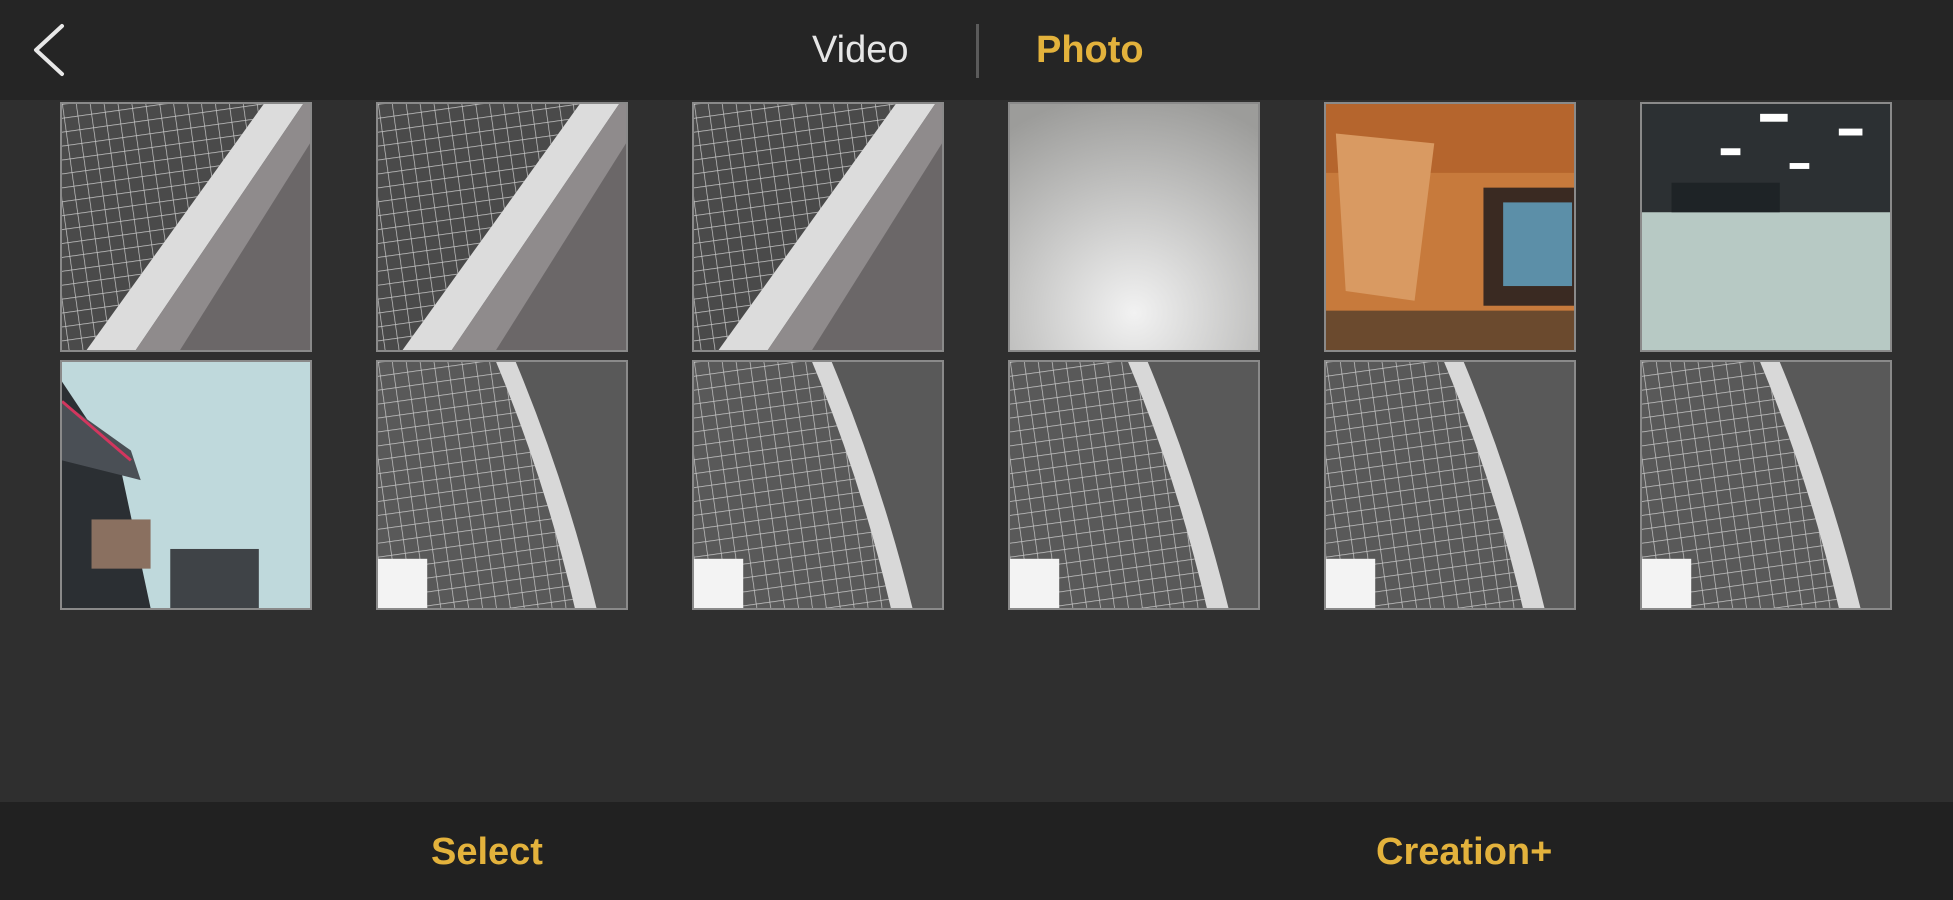  I want to click on tab-divider, so click(977, 51).